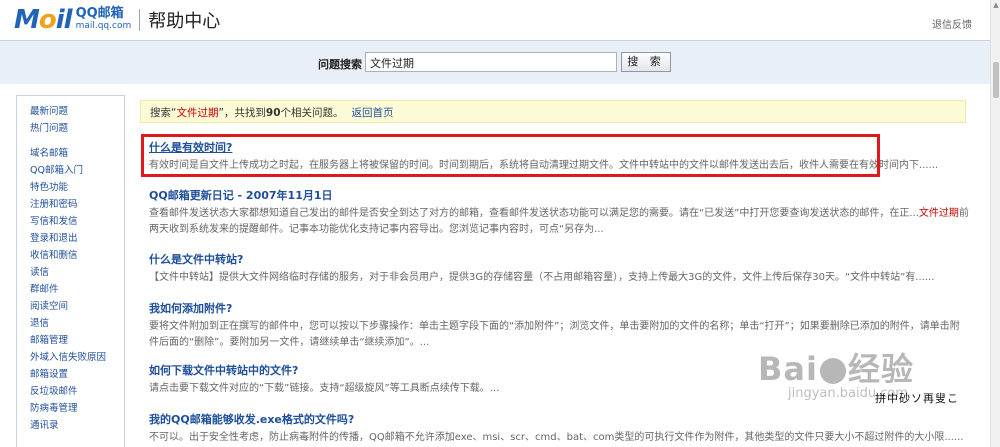 The width and height of the screenshot is (1000, 447). Describe the element at coordinates (938, 213) in the screenshot. I see `snippet-keyword-highlight: 文件过期` at that location.